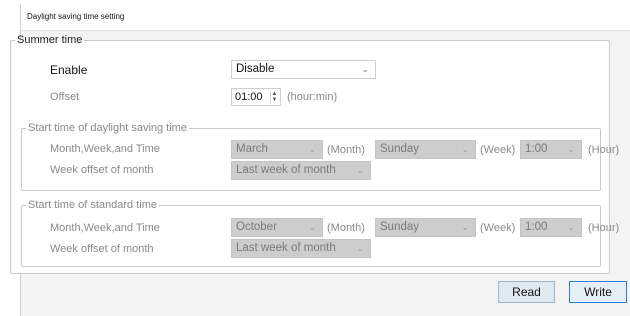 The width and height of the screenshot is (630, 316). I want to click on std-month-value: October, so click(256, 227).